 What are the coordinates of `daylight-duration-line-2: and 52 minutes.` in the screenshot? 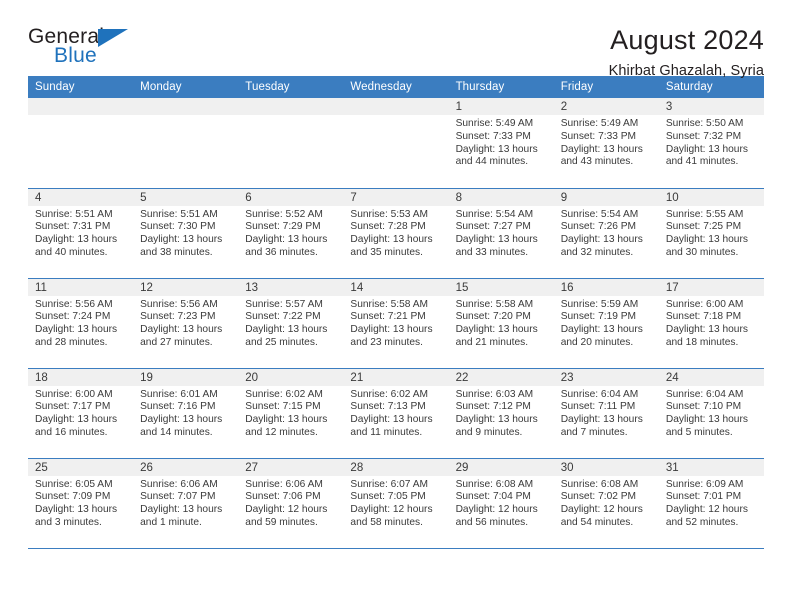 It's located at (702, 522).